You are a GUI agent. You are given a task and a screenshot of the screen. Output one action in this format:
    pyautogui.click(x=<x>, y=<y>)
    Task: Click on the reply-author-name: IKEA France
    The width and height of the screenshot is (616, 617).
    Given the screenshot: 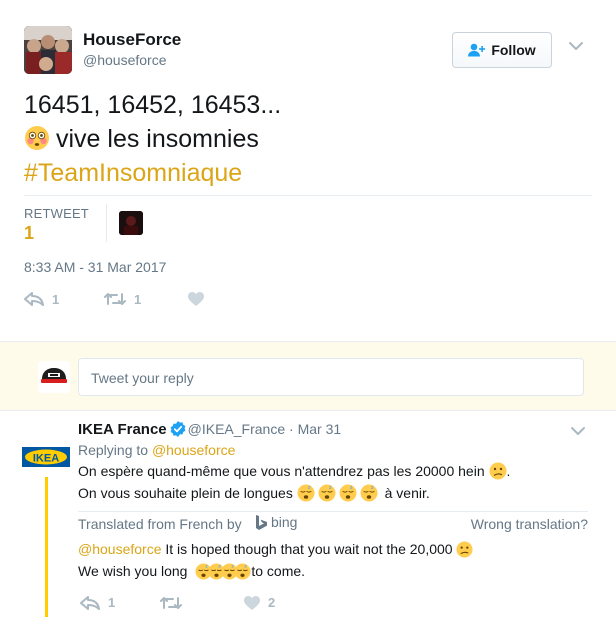 What is the action you would take?
    pyautogui.click(x=122, y=429)
    